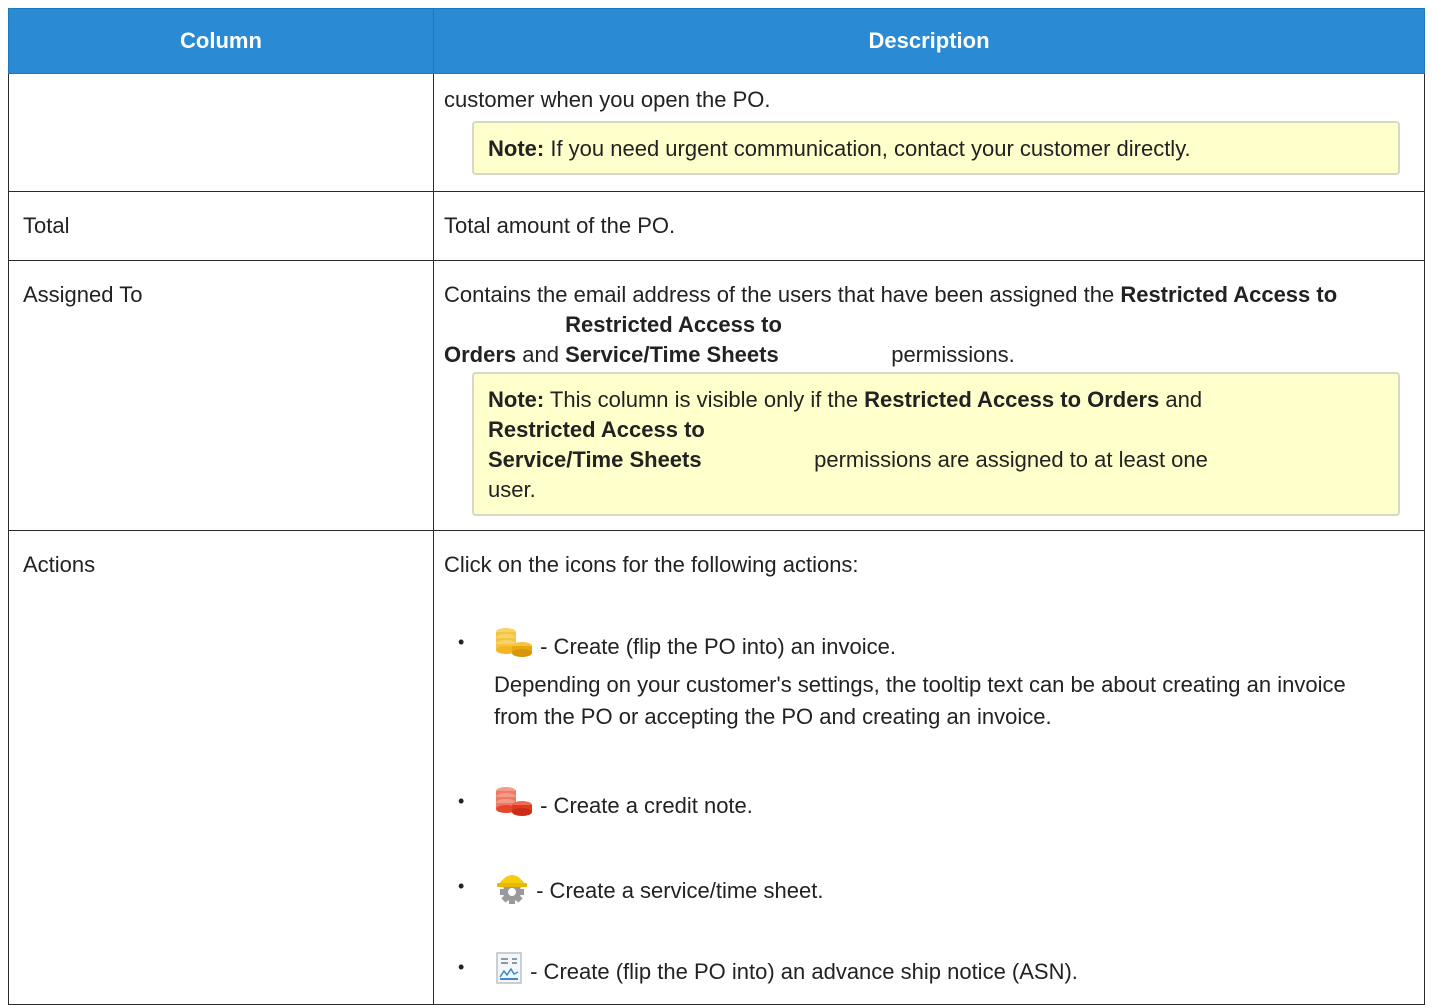 This screenshot has width=1432, height=1005. Describe the element at coordinates (221, 41) in the screenshot. I see `header-column: Column` at that location.